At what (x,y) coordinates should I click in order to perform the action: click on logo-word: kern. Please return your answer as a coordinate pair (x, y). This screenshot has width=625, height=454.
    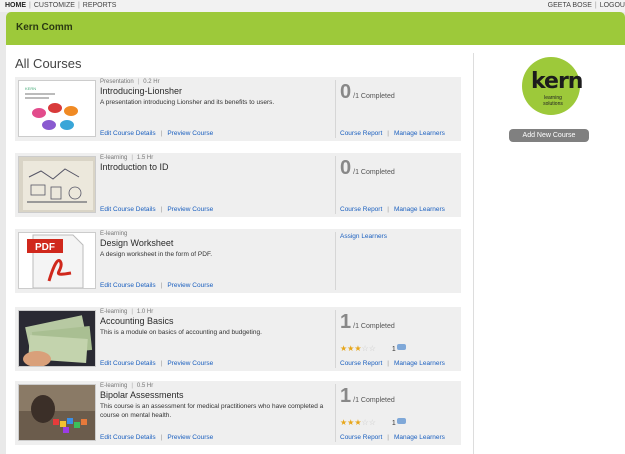
    Looking at the image, I should click on (557, 81).